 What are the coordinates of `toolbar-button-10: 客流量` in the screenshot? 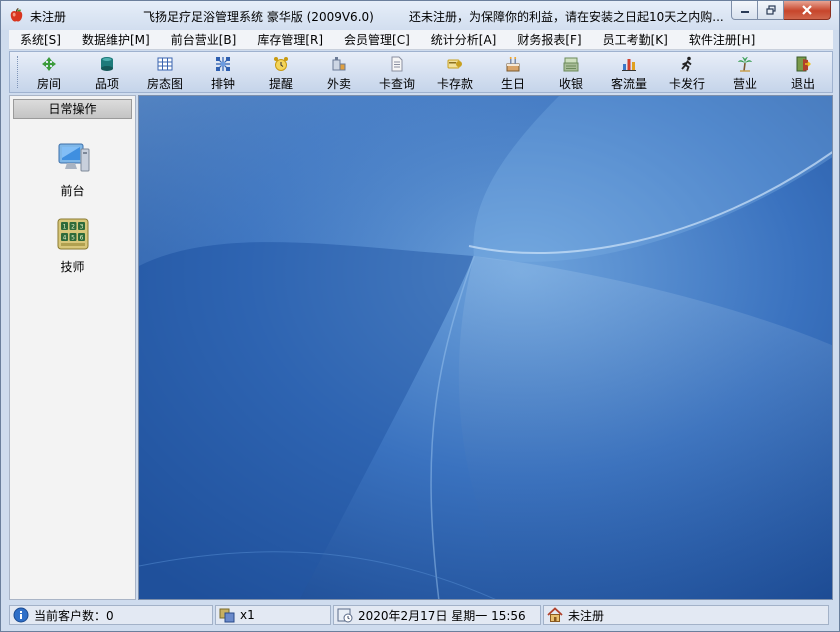 It's located at (629, 72).